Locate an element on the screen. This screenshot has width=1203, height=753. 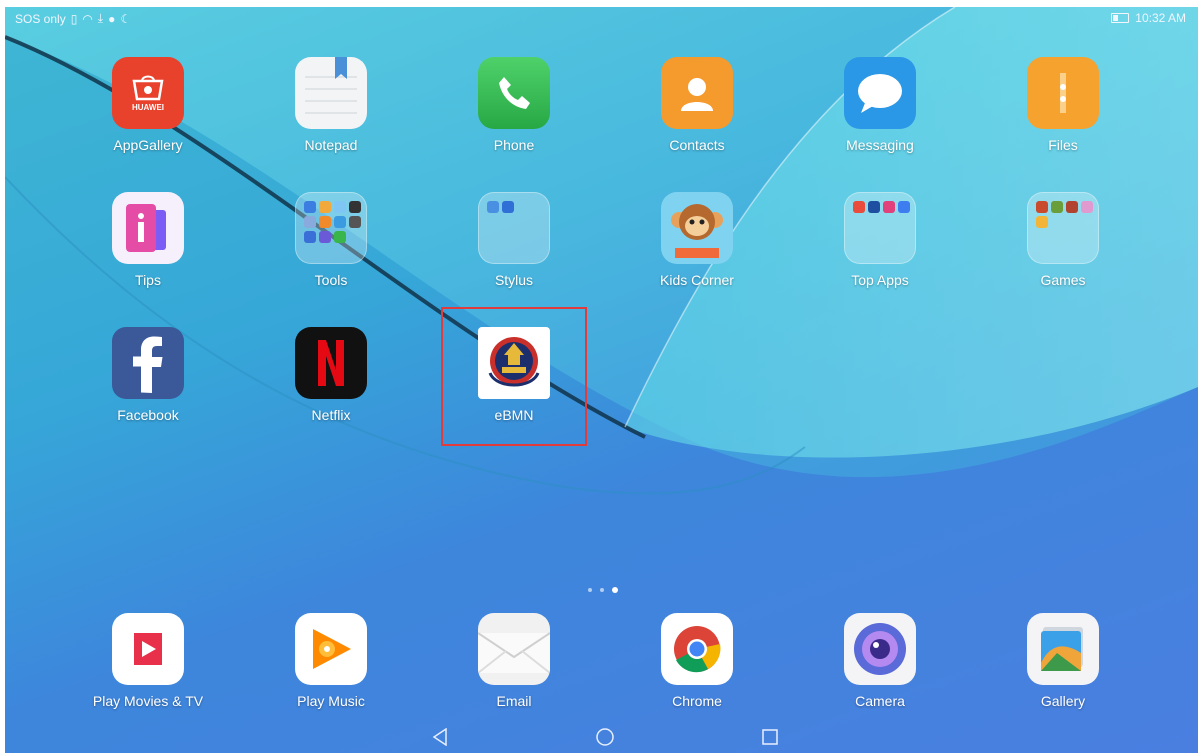
app-netflix: Netflix is located at coordinates (331, 375).